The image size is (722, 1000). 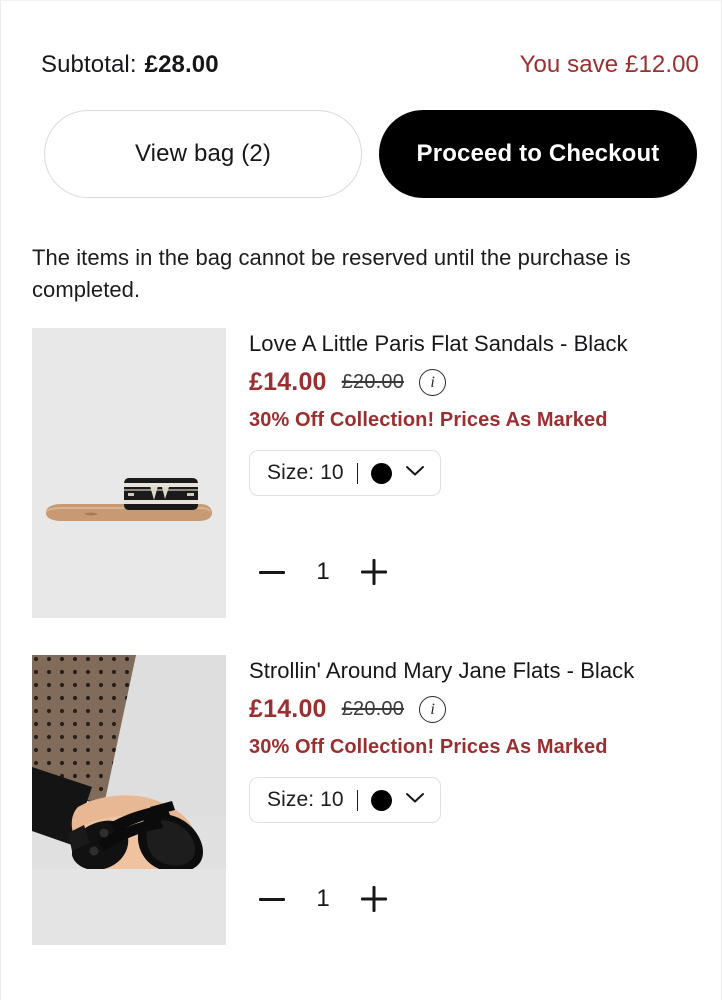 What do you see at coordinates (203, 154) in the screenshot?
I see `view-bag-button: View bag (2)` at bounding box center [203, 154].